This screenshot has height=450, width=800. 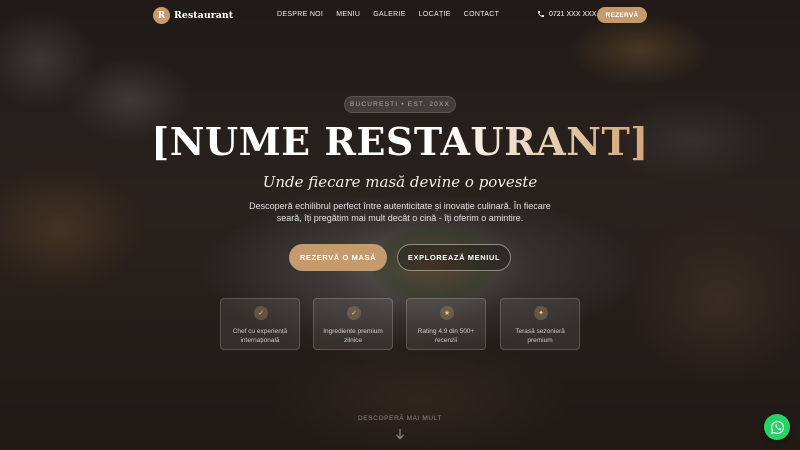 What do you see at coordinates (204, 15) in the screenshot?
I see `logo-text: Restaurant` at bounding box center [204, 15].